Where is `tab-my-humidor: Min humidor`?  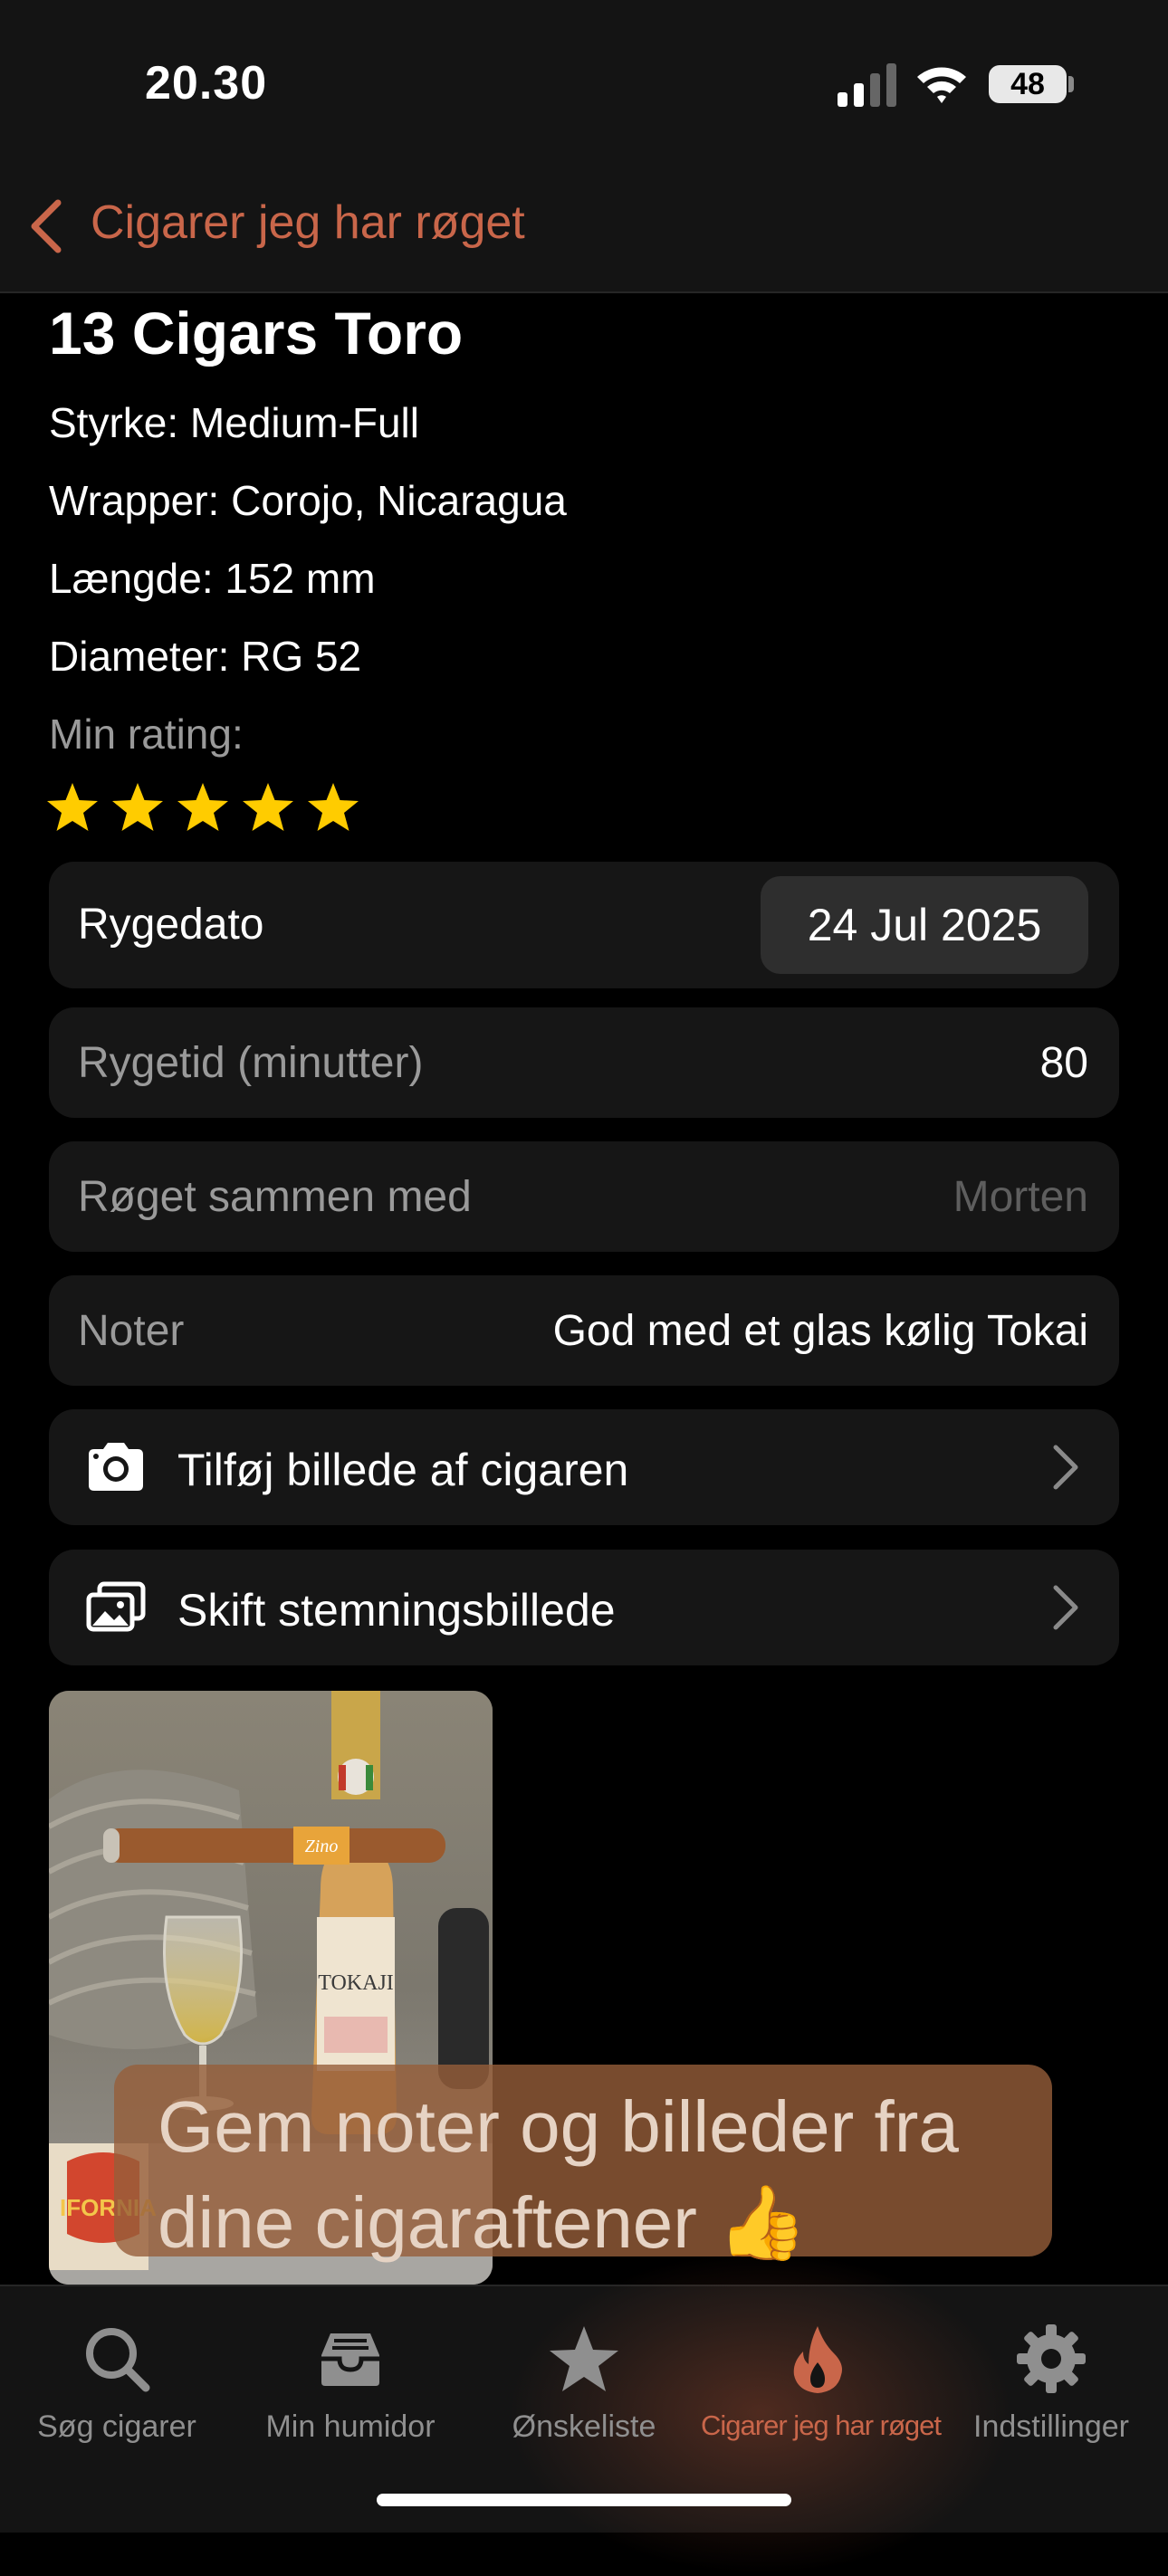
tab-my-humidor: Min humidor is located at coordinates (350, 2385).